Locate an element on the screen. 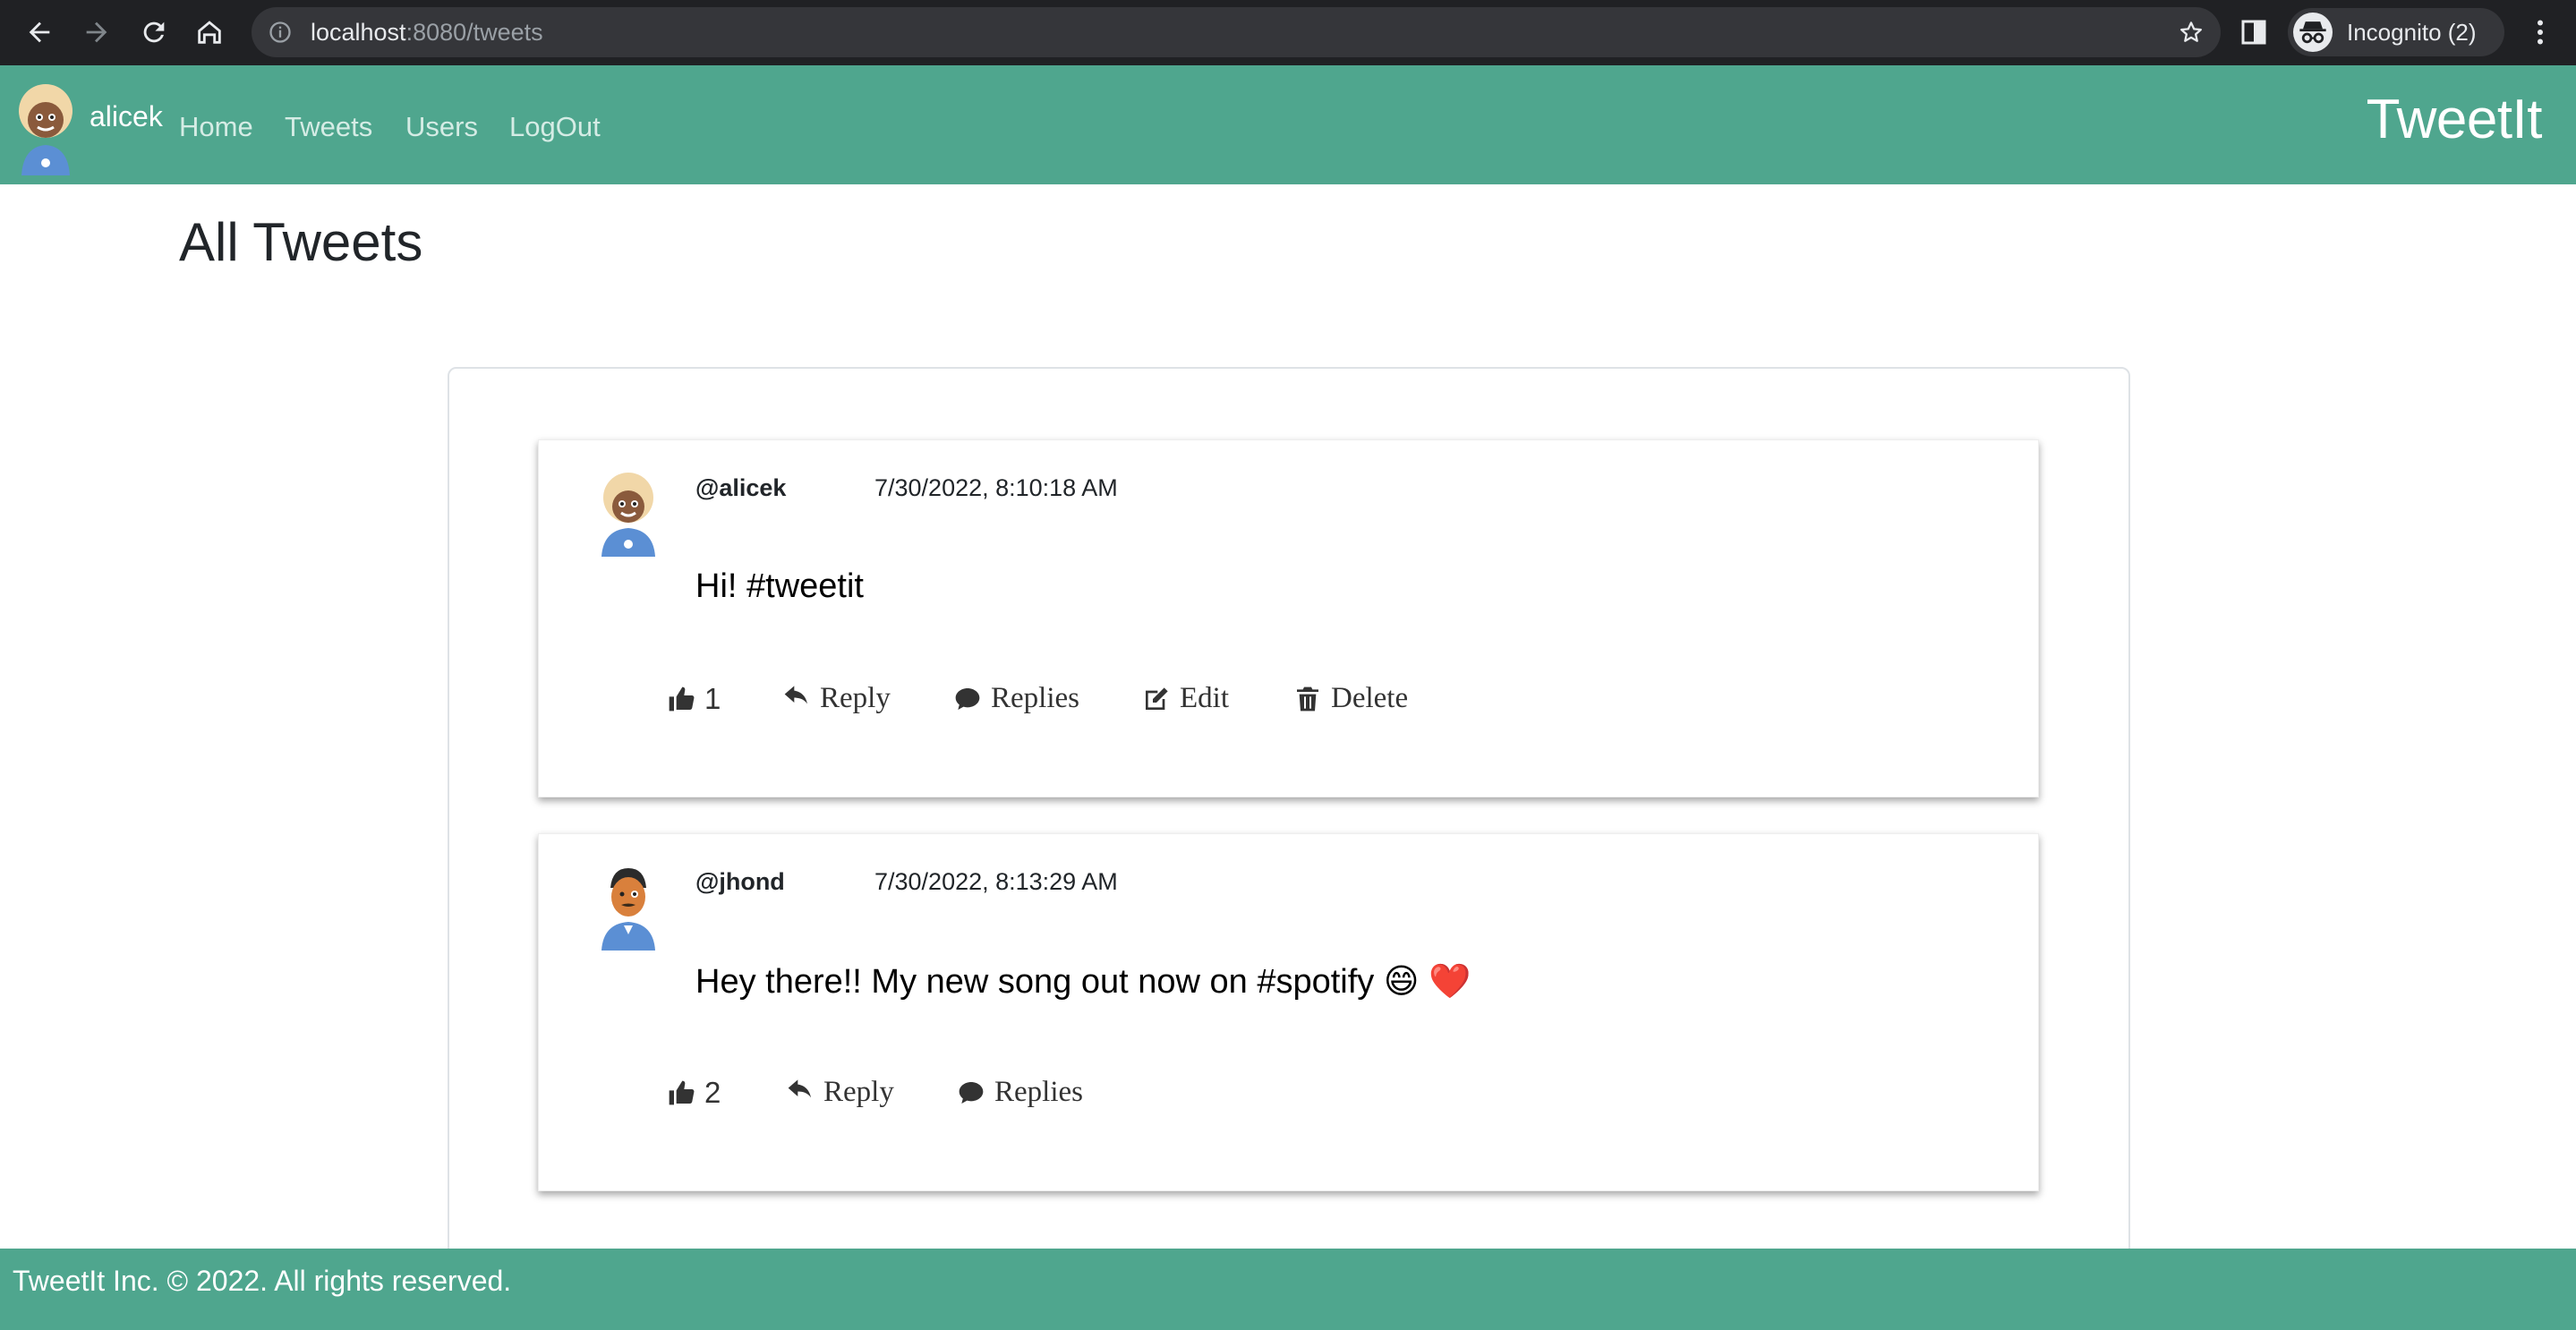  page-title: All Tweets is located at coordinates (301, 242).